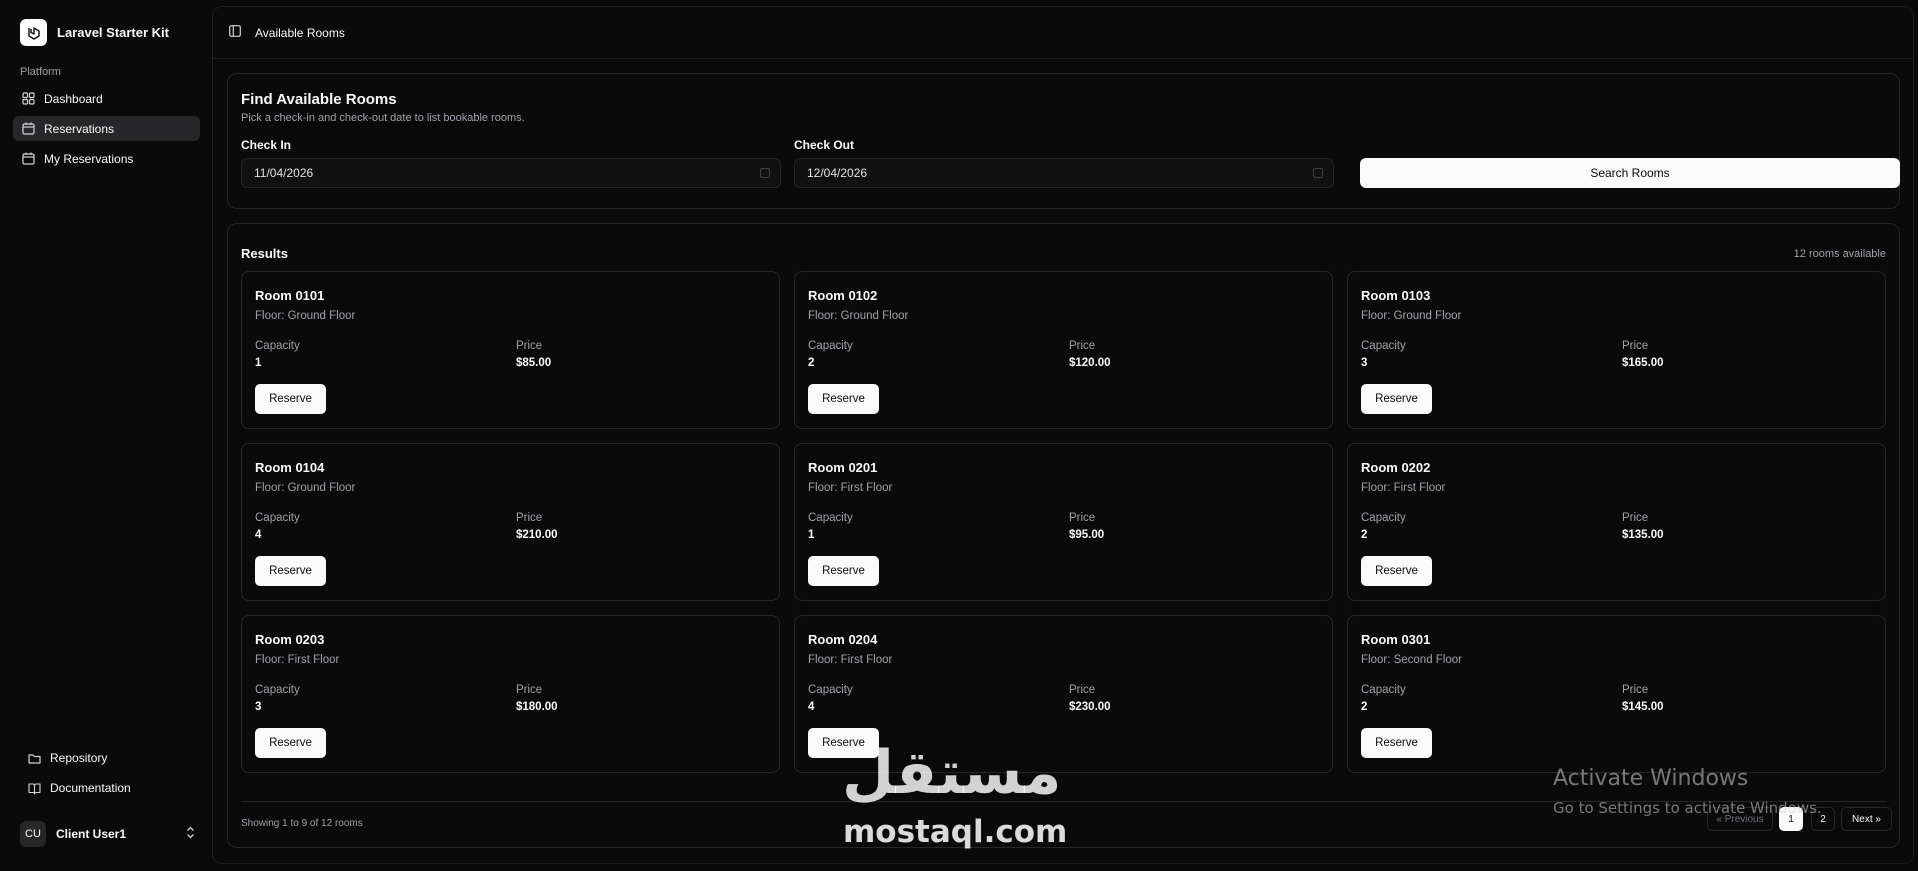 The width and height of the screenshot is (1918, 871). I want to click on price-value: $135.00, so click(1643, 535).